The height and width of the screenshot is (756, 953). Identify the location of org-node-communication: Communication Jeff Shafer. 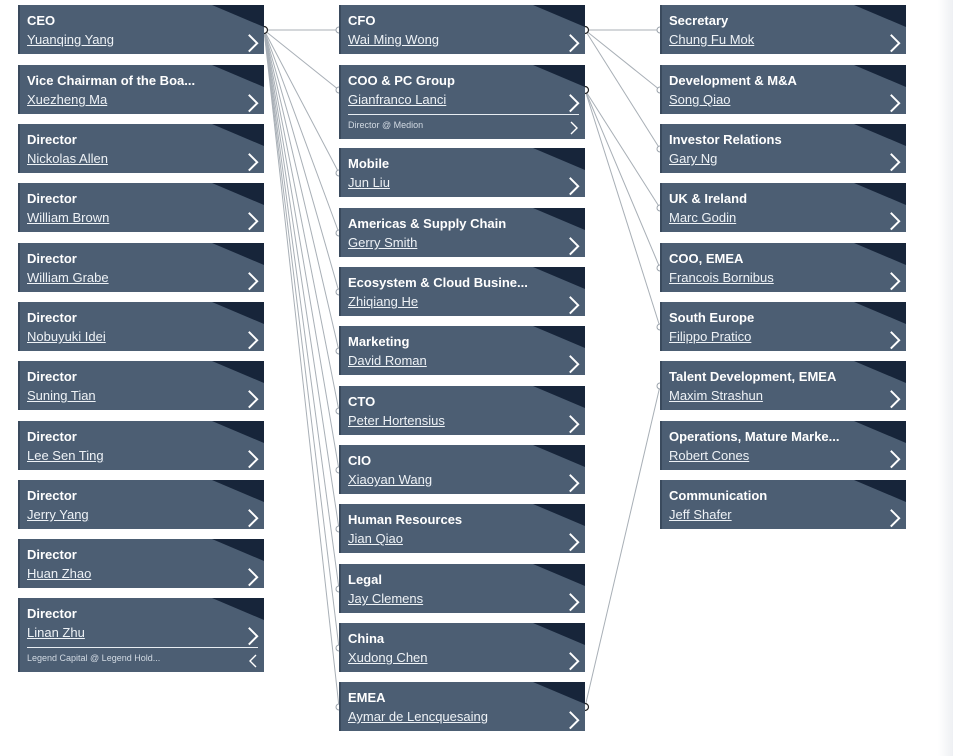
(783, 504).